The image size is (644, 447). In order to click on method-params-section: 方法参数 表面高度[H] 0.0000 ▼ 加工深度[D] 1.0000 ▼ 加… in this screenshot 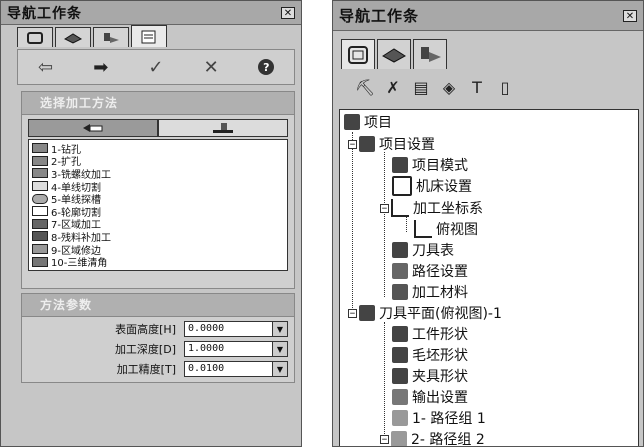, I will do `click(158, 338)`.